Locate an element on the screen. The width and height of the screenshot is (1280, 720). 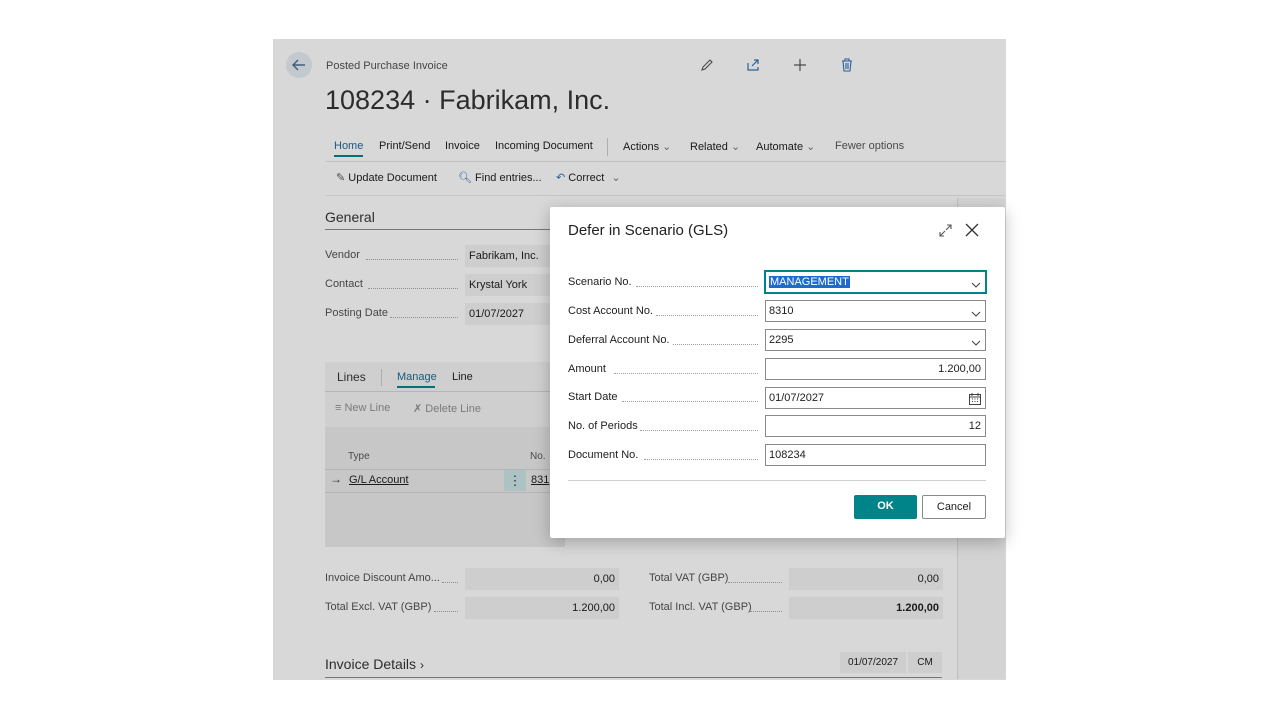
document-no-field: 108234 is located at coordinates (875, 455).